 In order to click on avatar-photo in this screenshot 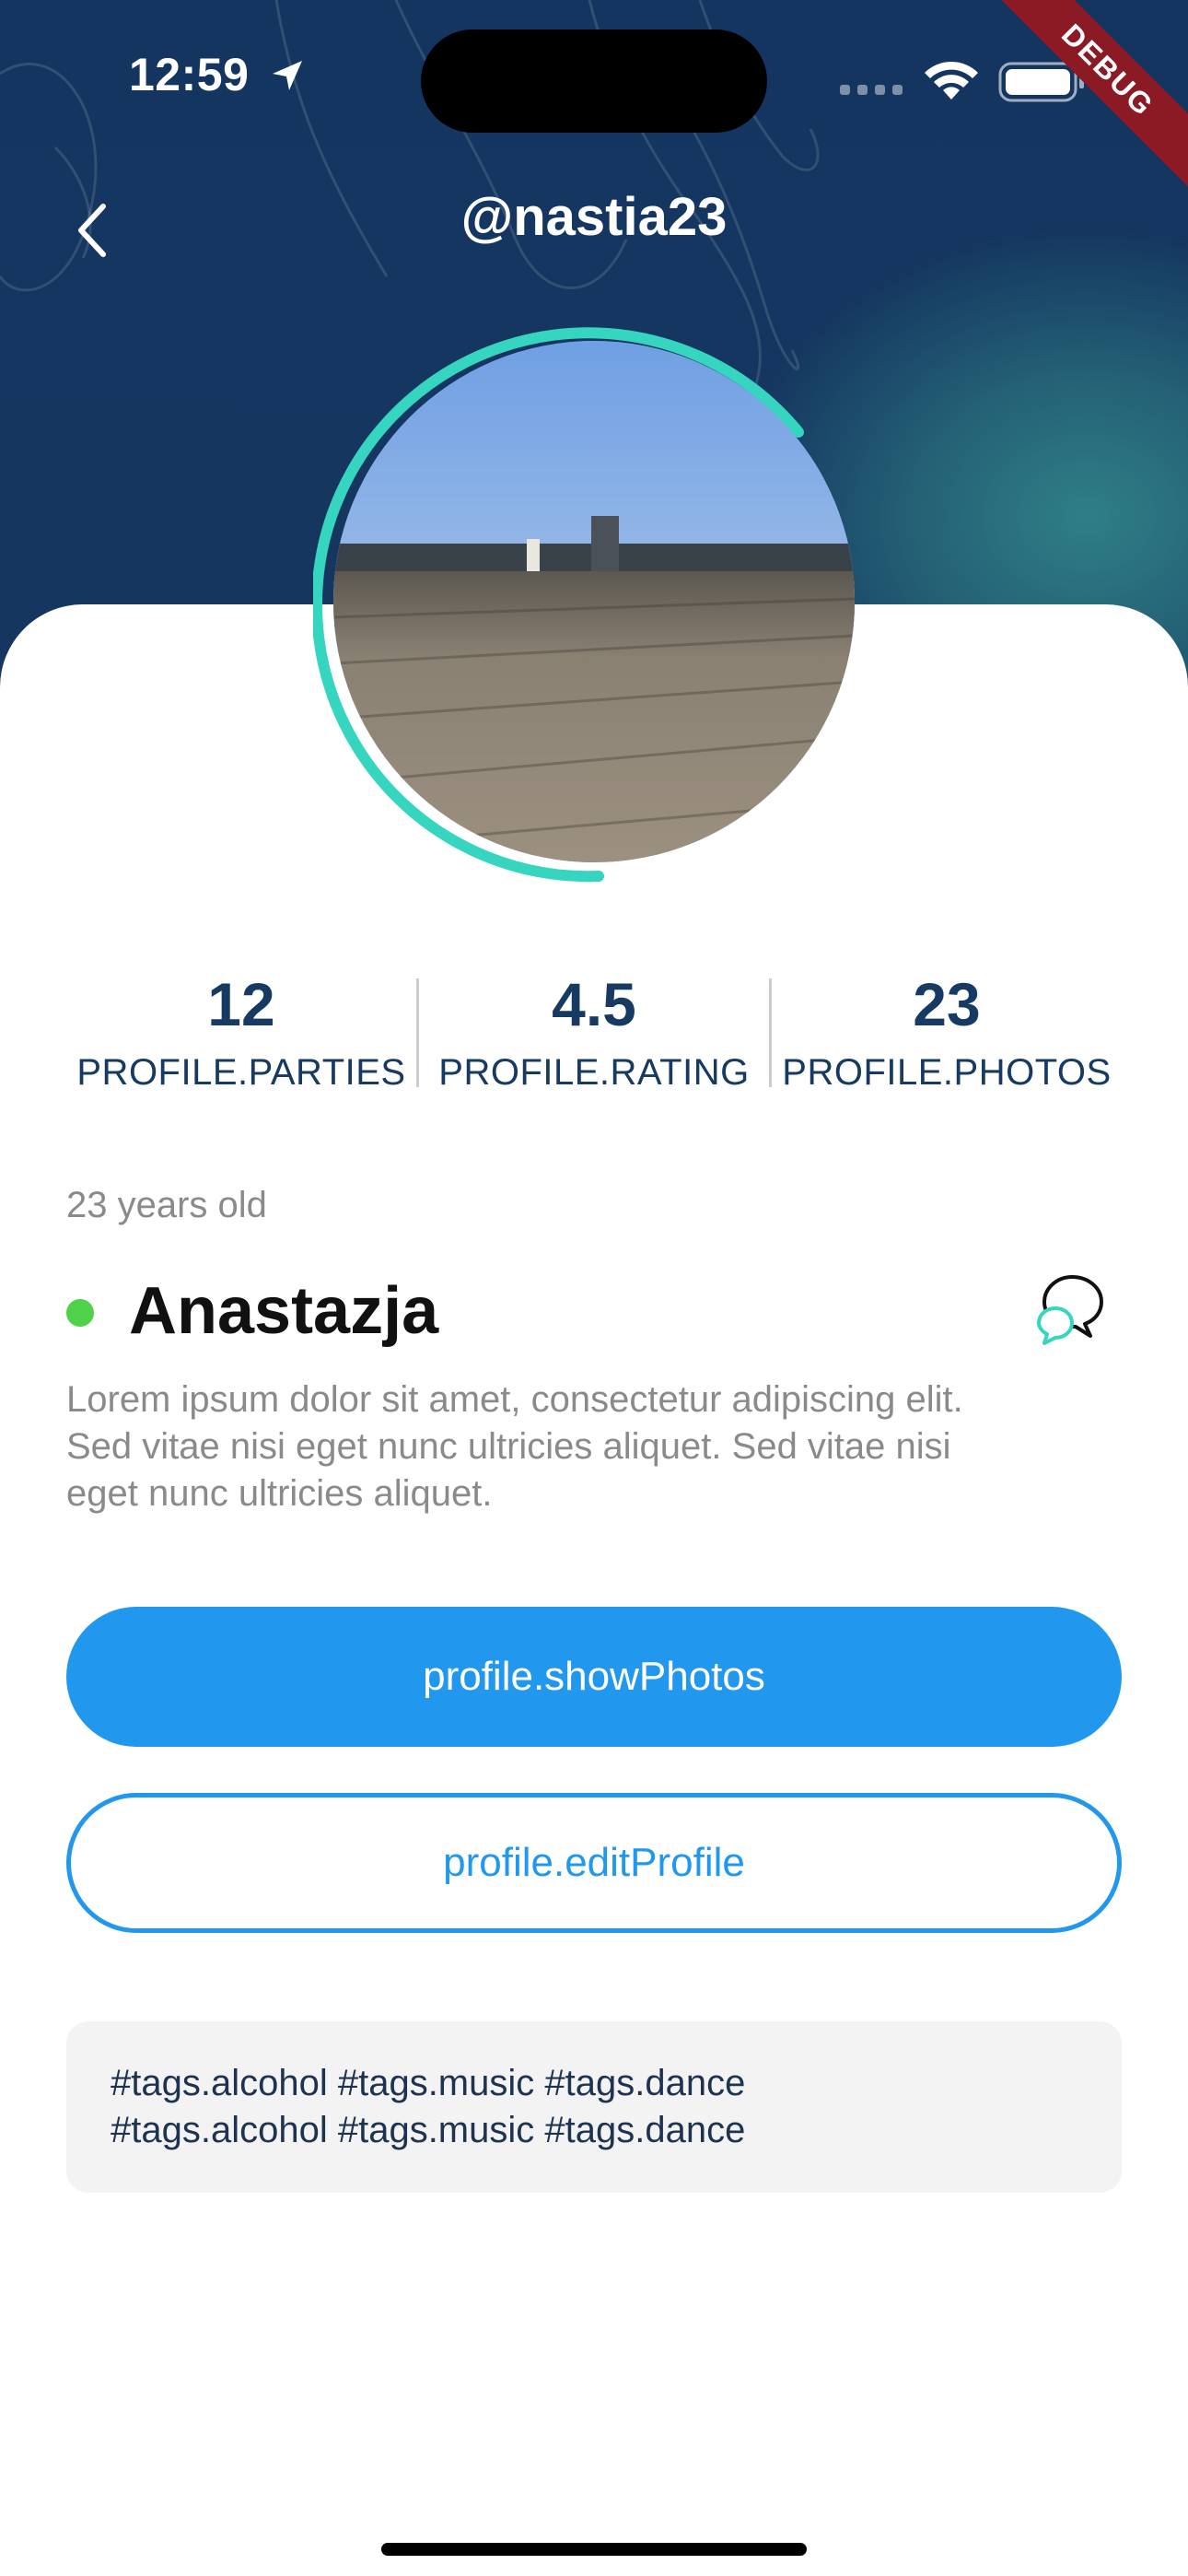, I will do `click(594, 601)`.